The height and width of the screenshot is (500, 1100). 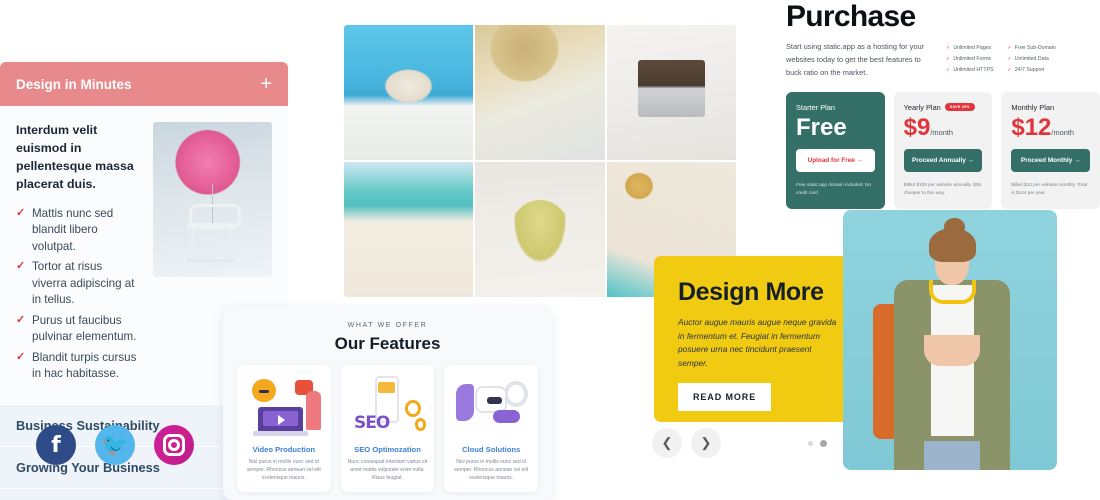 I want to click on chair-leg-right, so click(x=231, y=244).